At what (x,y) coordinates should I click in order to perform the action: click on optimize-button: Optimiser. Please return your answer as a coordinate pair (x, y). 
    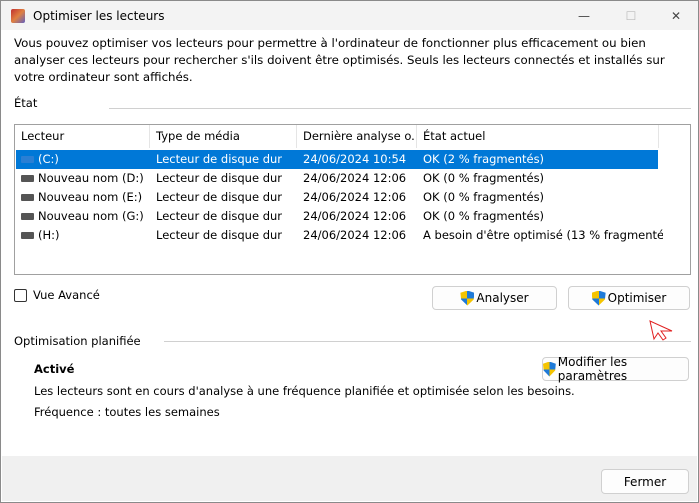
    Looking at the image, I should click on (629, 298).